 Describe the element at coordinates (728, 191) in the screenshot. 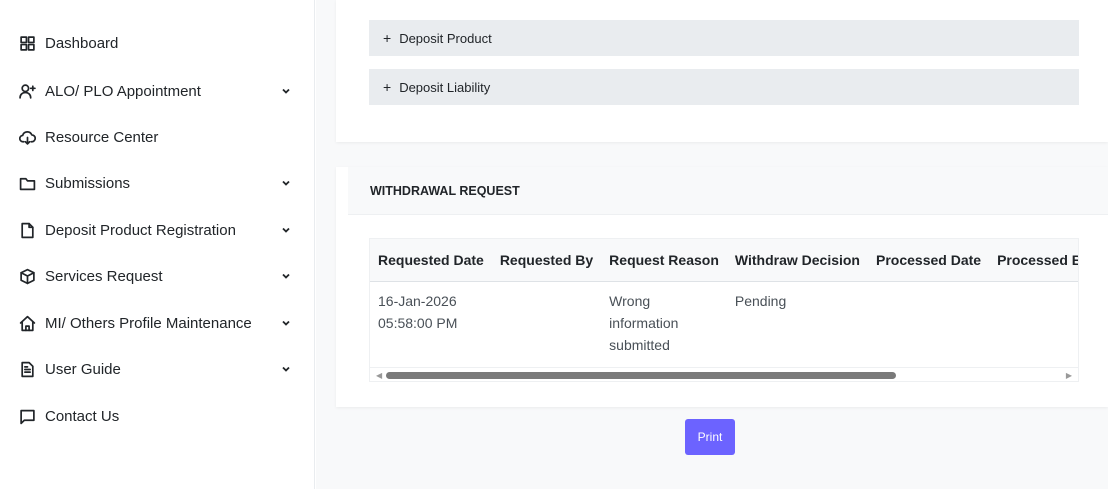

I see `card-title: WITHDRAWAL REQUEST` at that location.